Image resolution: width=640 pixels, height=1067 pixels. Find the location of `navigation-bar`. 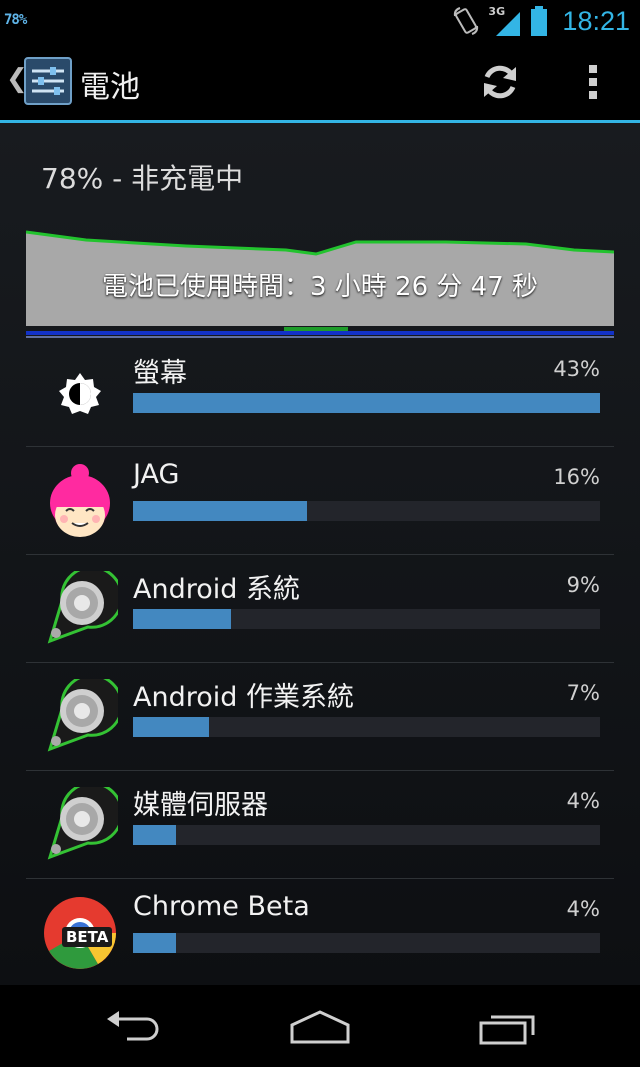

navigation-bar is located at coordinates (320, 1026).